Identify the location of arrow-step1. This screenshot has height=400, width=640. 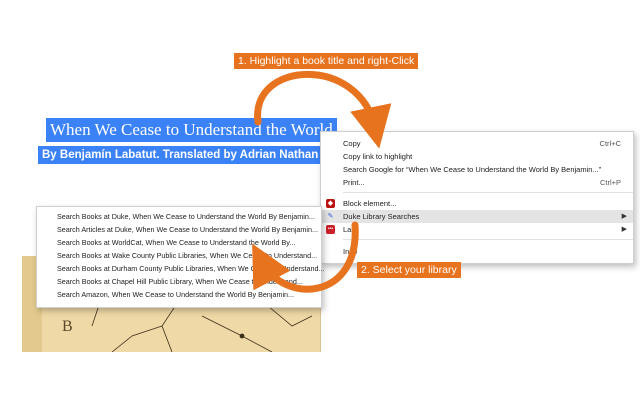
(323, 109).